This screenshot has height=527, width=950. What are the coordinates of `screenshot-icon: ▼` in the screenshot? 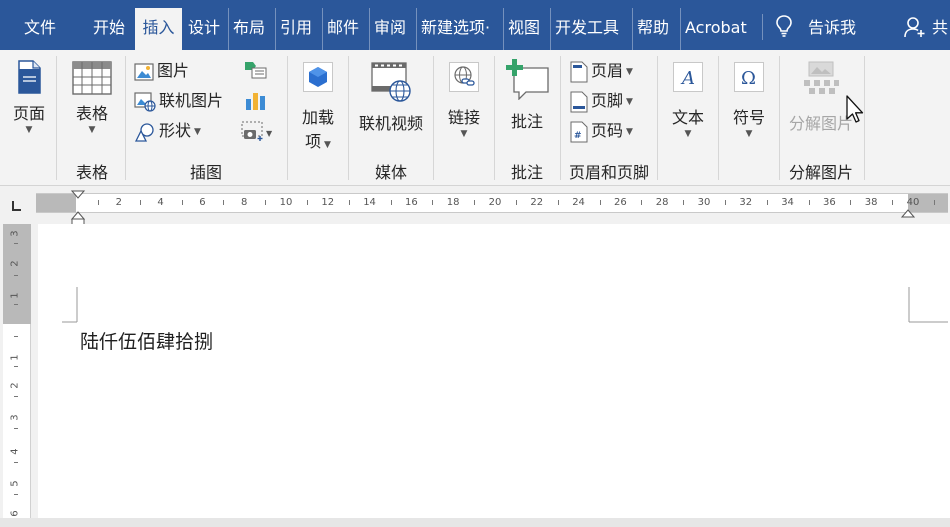 It's located at (257, 131).